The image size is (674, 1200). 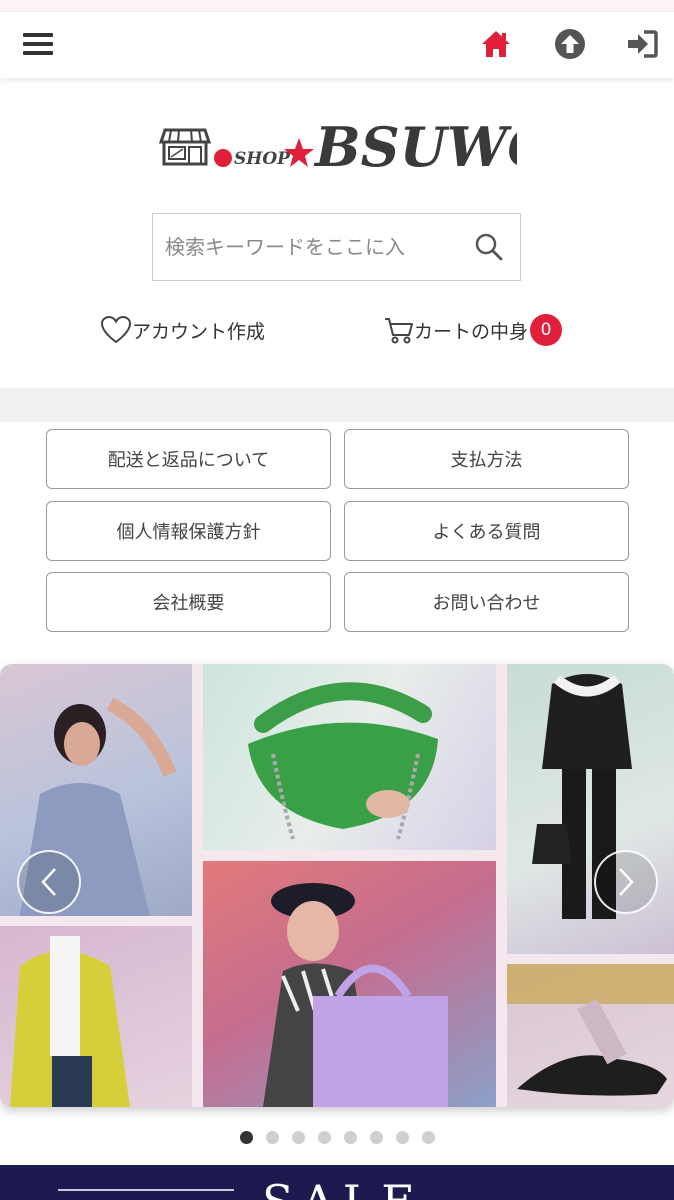 I want to click on carousel-prev-button, so click(x=49, y=882).